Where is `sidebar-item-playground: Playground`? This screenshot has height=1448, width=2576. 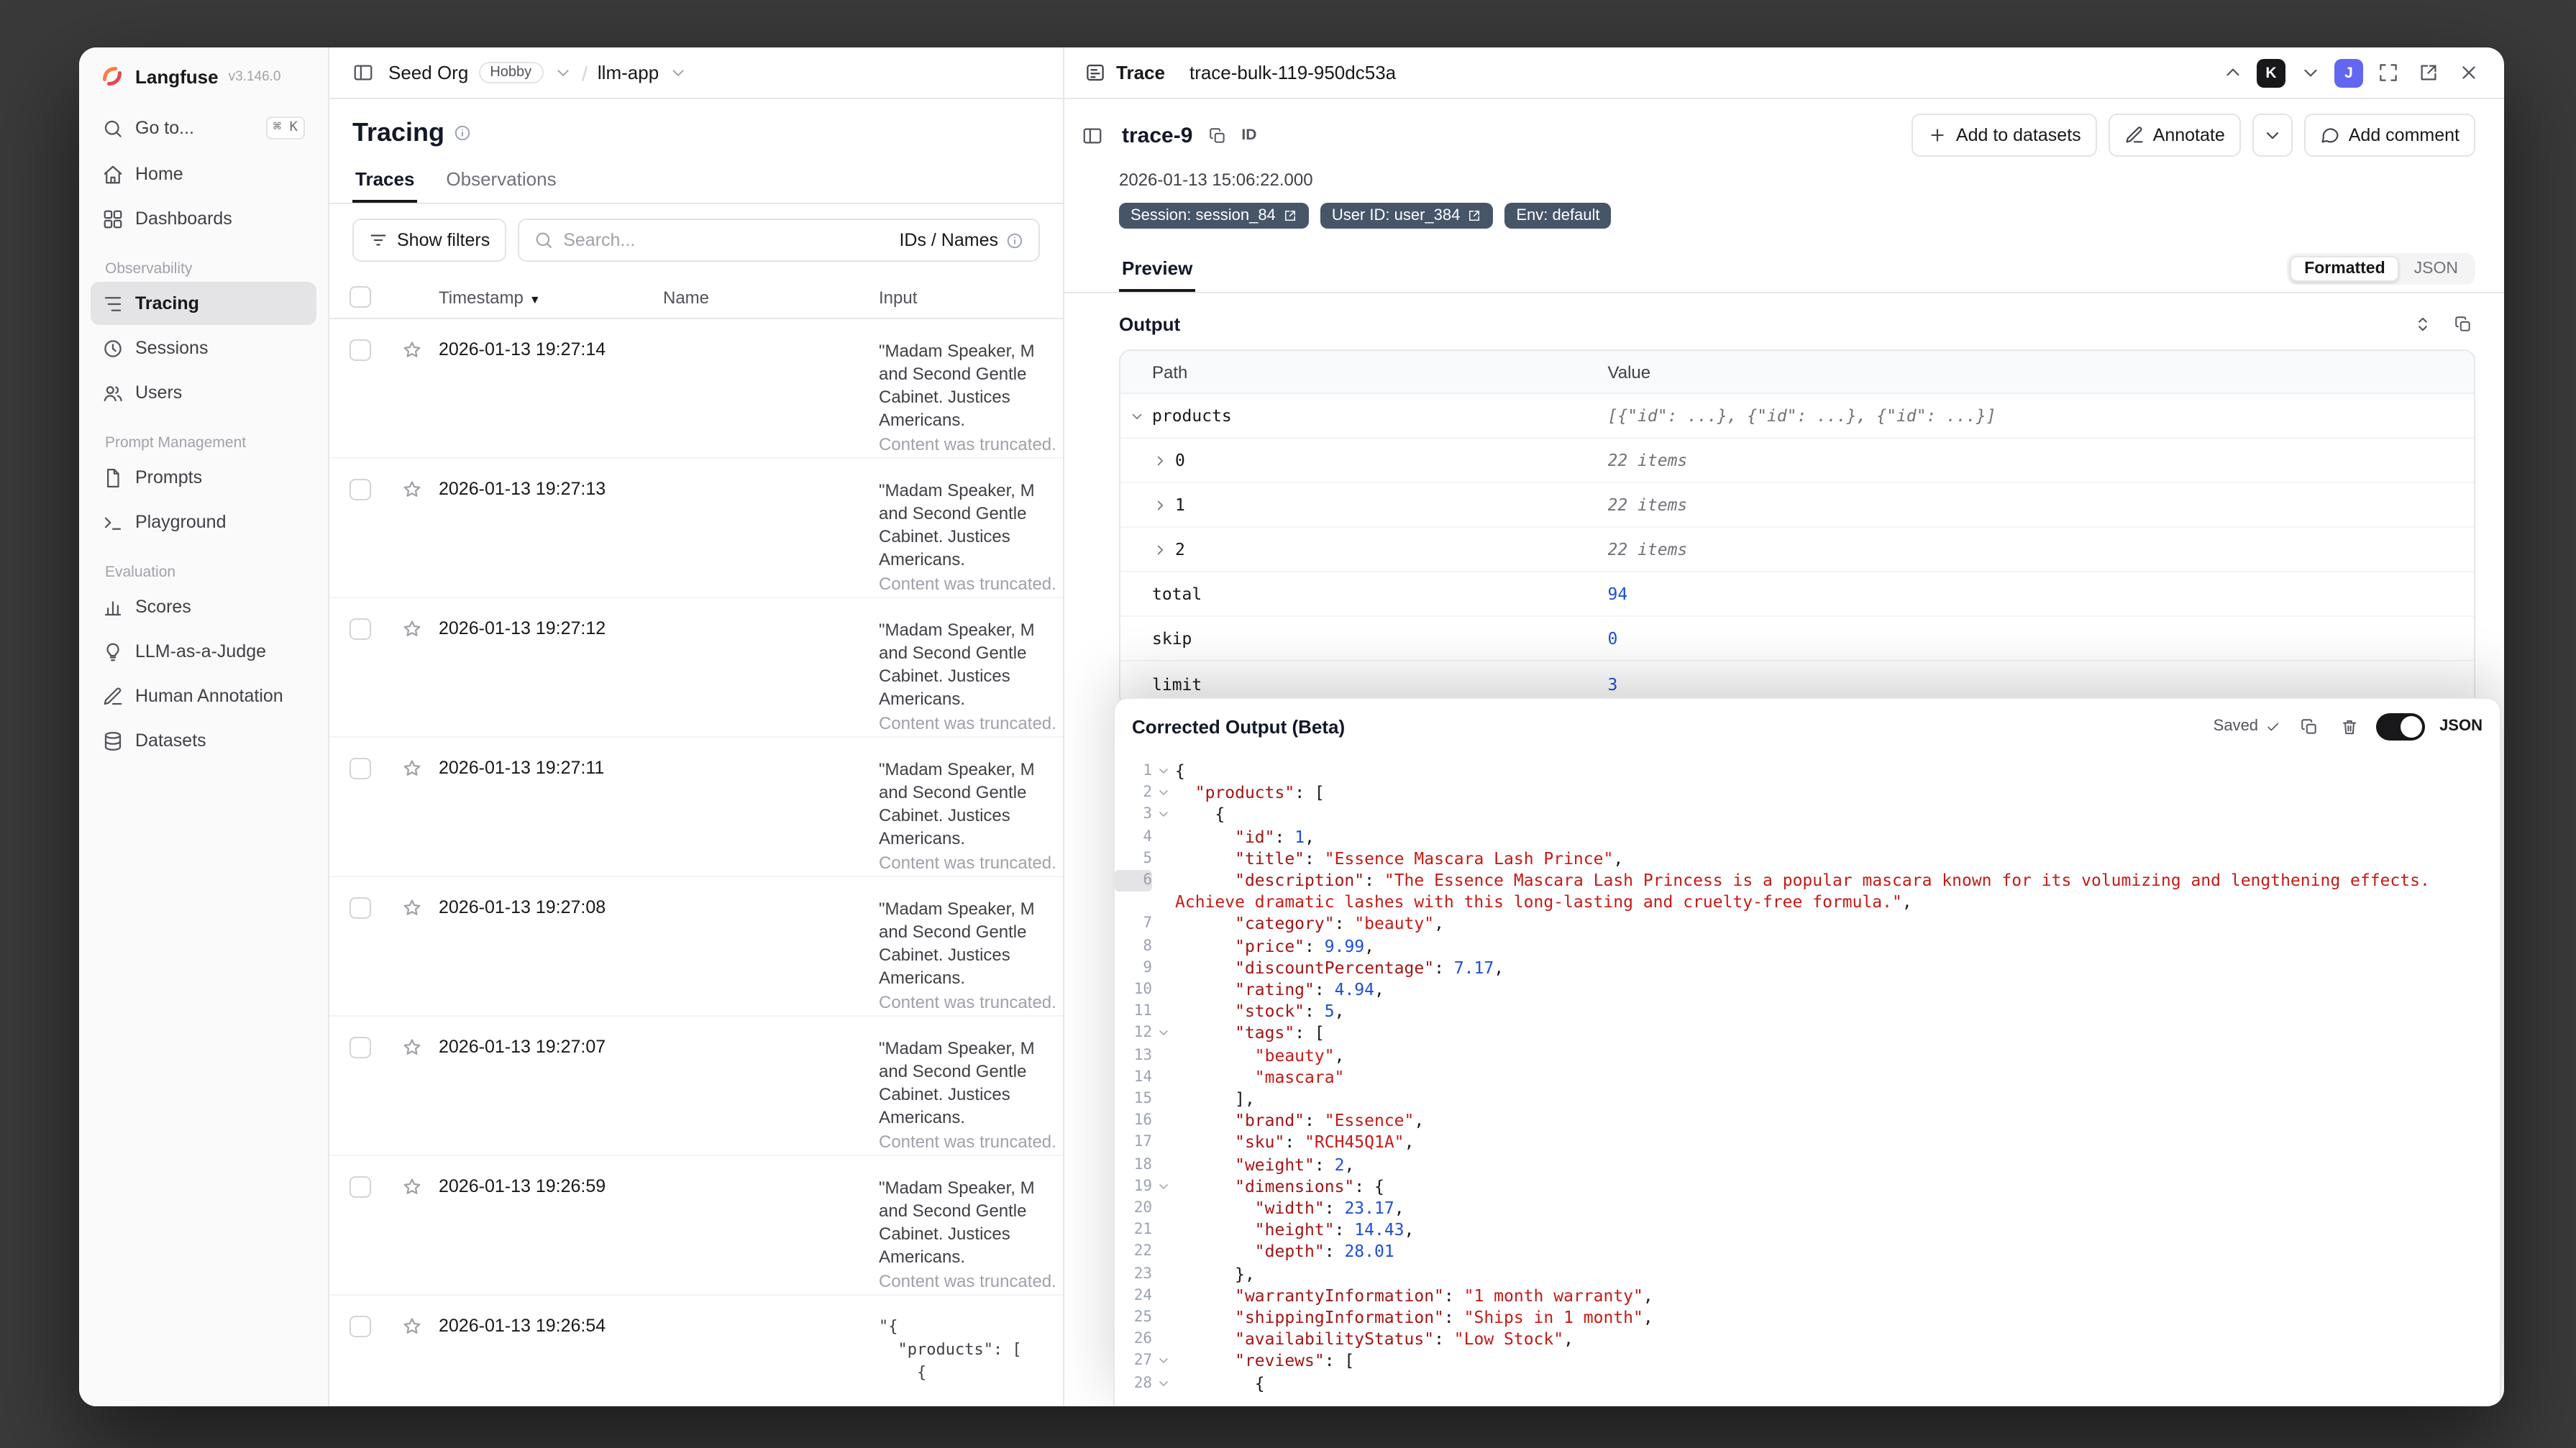 sidebar-item-playground: Playground is located at coordinates (203, 522).